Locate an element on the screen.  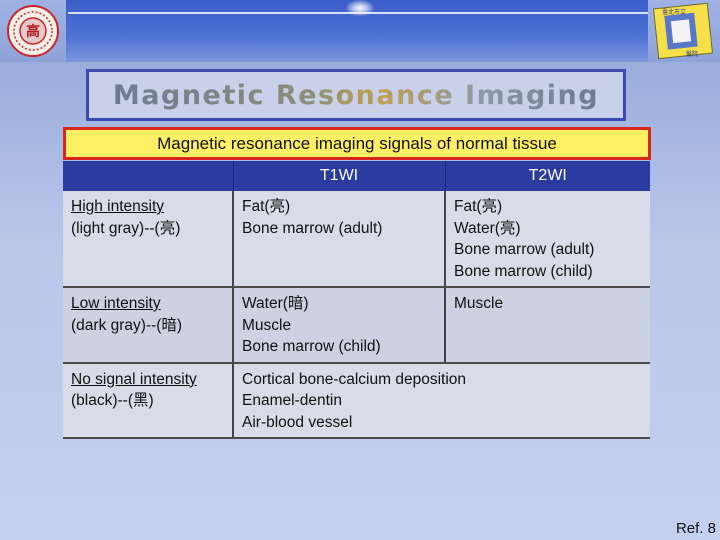
t1-cell: Water(暗) Muscle Bone marrow (child) is located at coordinates (338, 325).